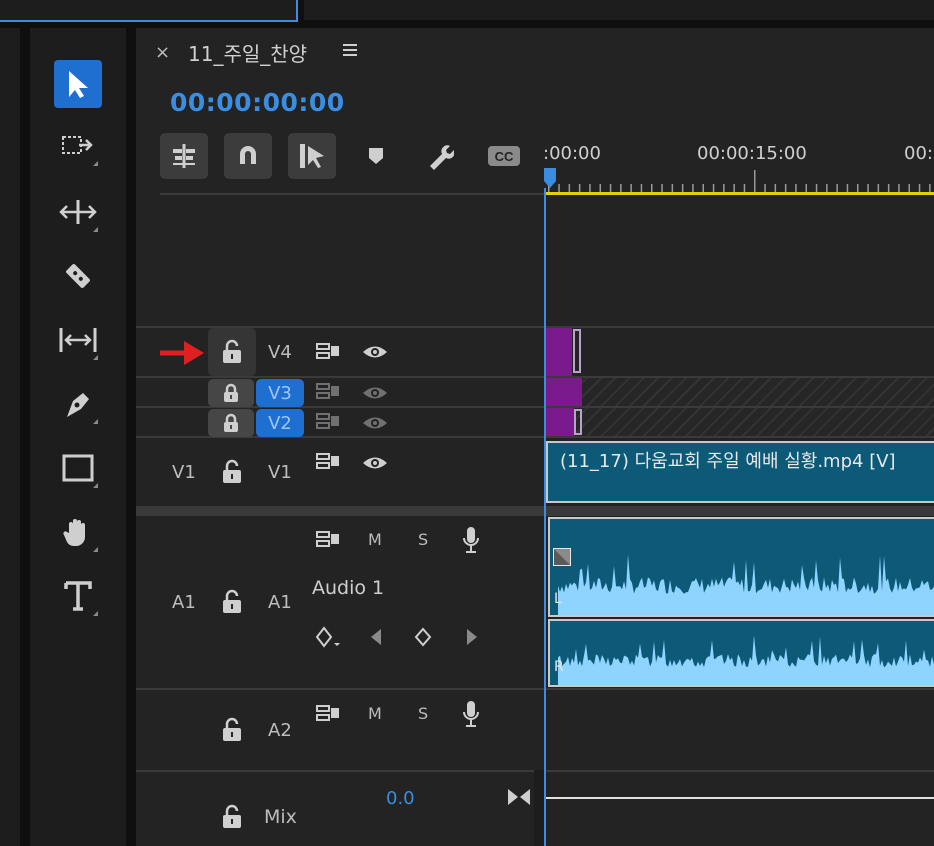 Image resolution: width=934 pixels, height=846 pixels. What do you see at coordinates (162, 52) in the screenshot?
I see `close-icon: ×` at bounding box center [162, 52].